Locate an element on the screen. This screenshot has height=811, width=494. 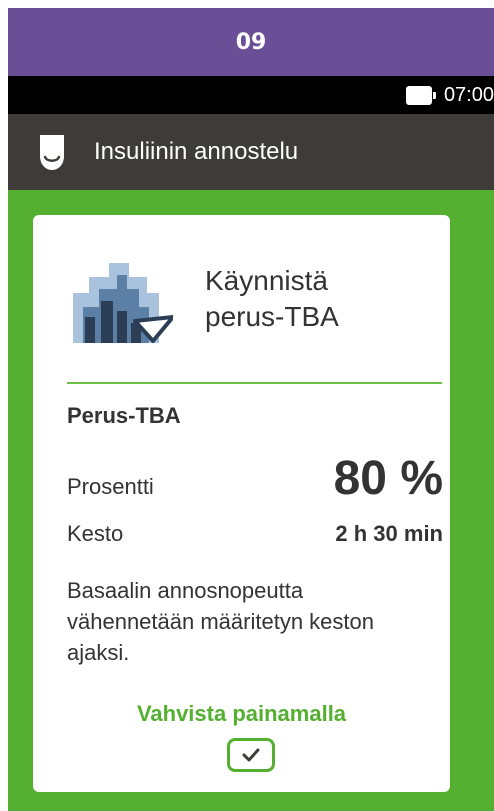
duration-row: Kesto 2 h 30 min is located at coordinates (255, 534).